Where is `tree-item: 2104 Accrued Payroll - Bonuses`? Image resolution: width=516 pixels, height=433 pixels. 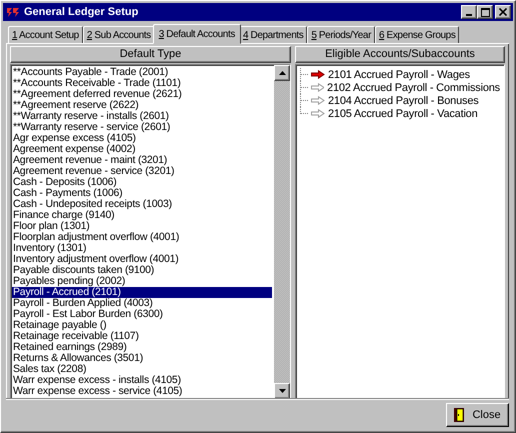
tree-item: 2104 Accrued Payroll - Bonuses is located at coordinates (403, 100).